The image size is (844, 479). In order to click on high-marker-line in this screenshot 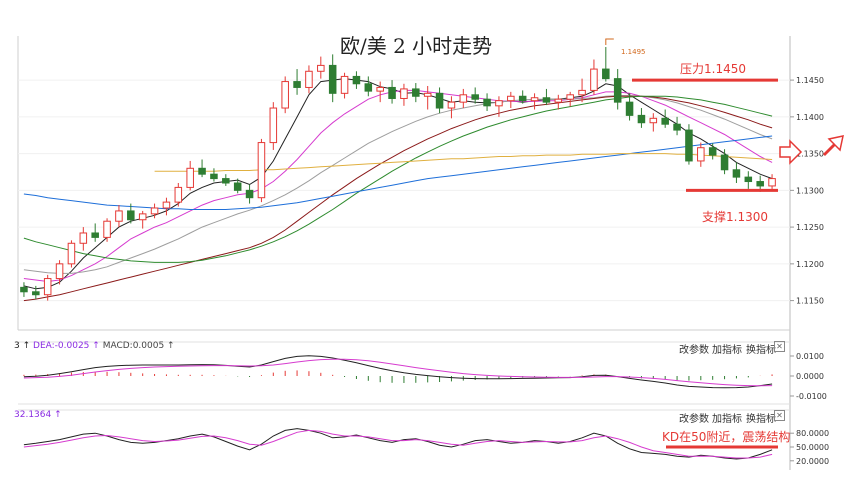, I will do `click(609, 42)`.